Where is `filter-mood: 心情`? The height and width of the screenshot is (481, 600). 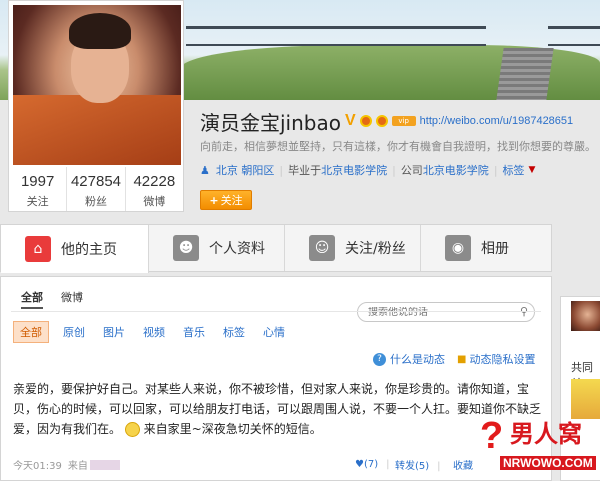 filter-mood: 心情 is located at coordinates (274, 332).